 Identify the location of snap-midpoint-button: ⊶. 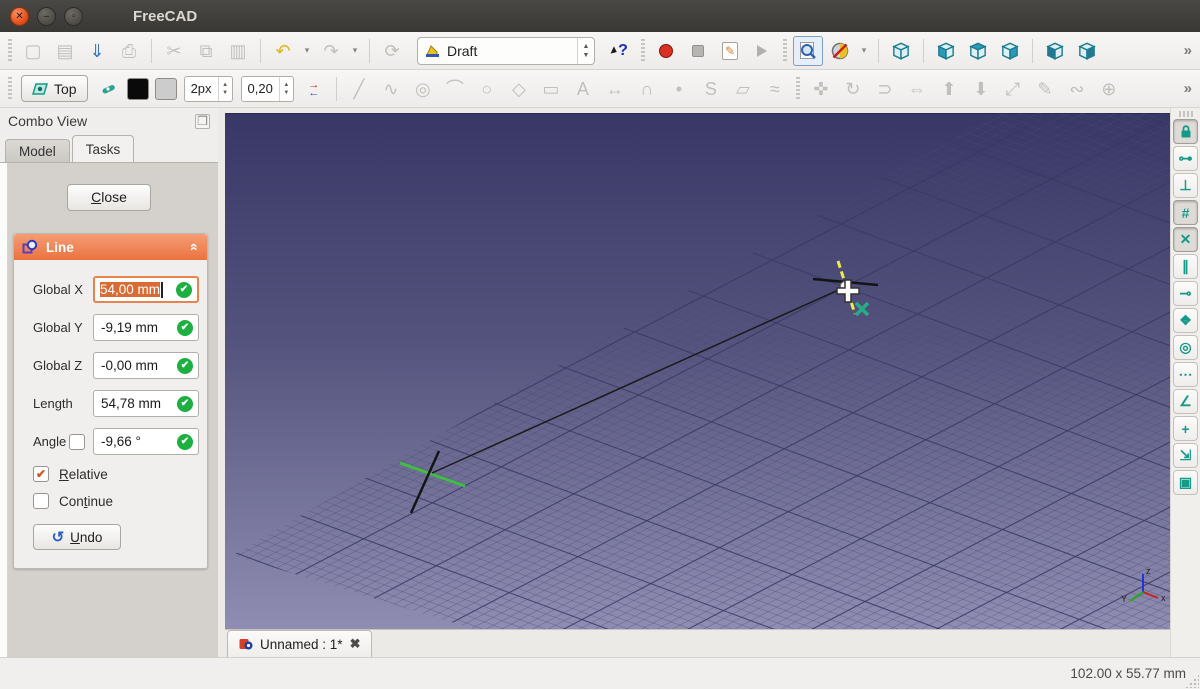
(1185, 158).